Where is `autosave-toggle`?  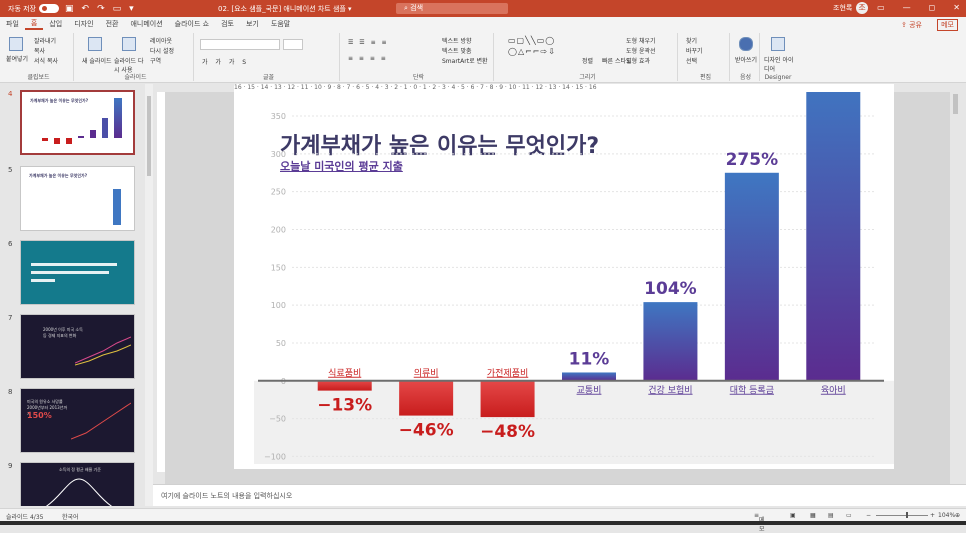 autosave-toggle is located at coordinates (49, 8).